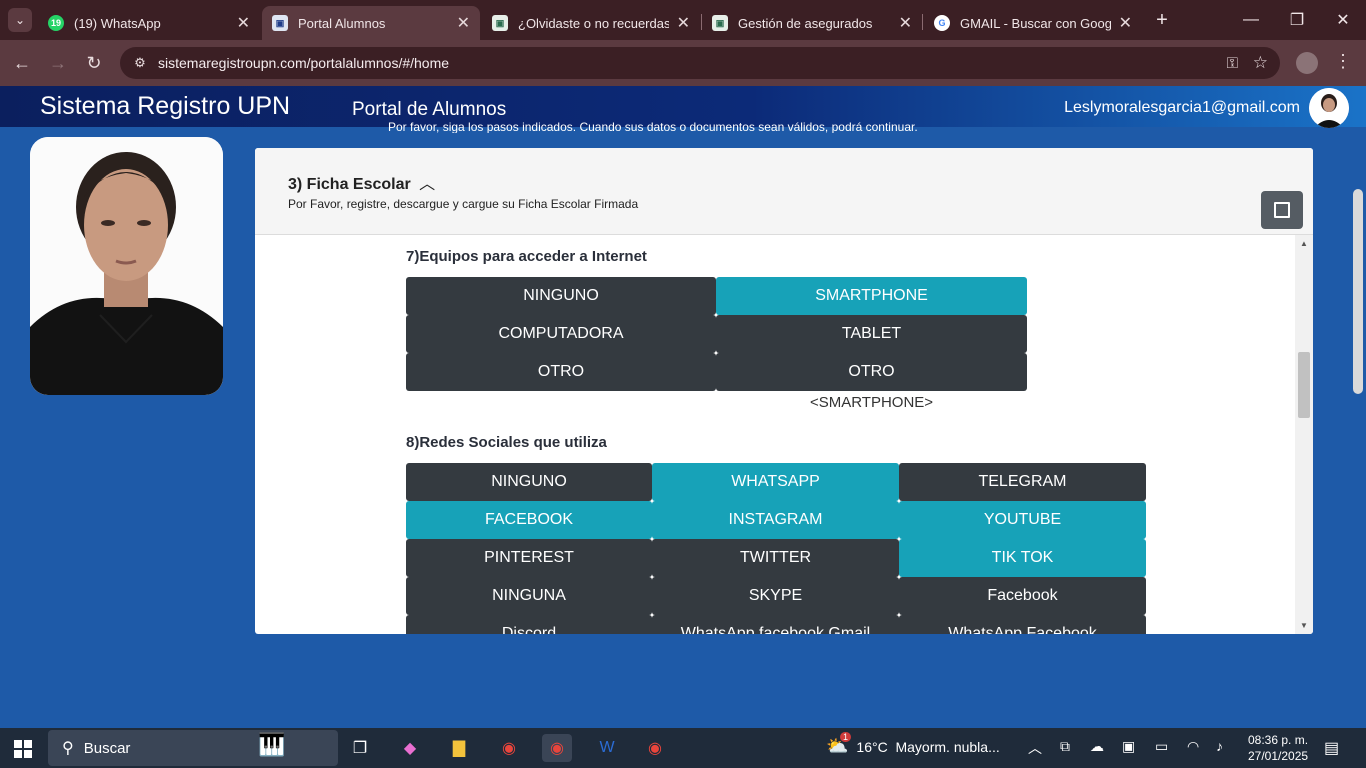 The height and width of the screenshot is (768, 1366). What do you see at coordinates (1297, 20) in the screenshot?
I see `restore-button: ❐` at bounding box center [1297, 20].